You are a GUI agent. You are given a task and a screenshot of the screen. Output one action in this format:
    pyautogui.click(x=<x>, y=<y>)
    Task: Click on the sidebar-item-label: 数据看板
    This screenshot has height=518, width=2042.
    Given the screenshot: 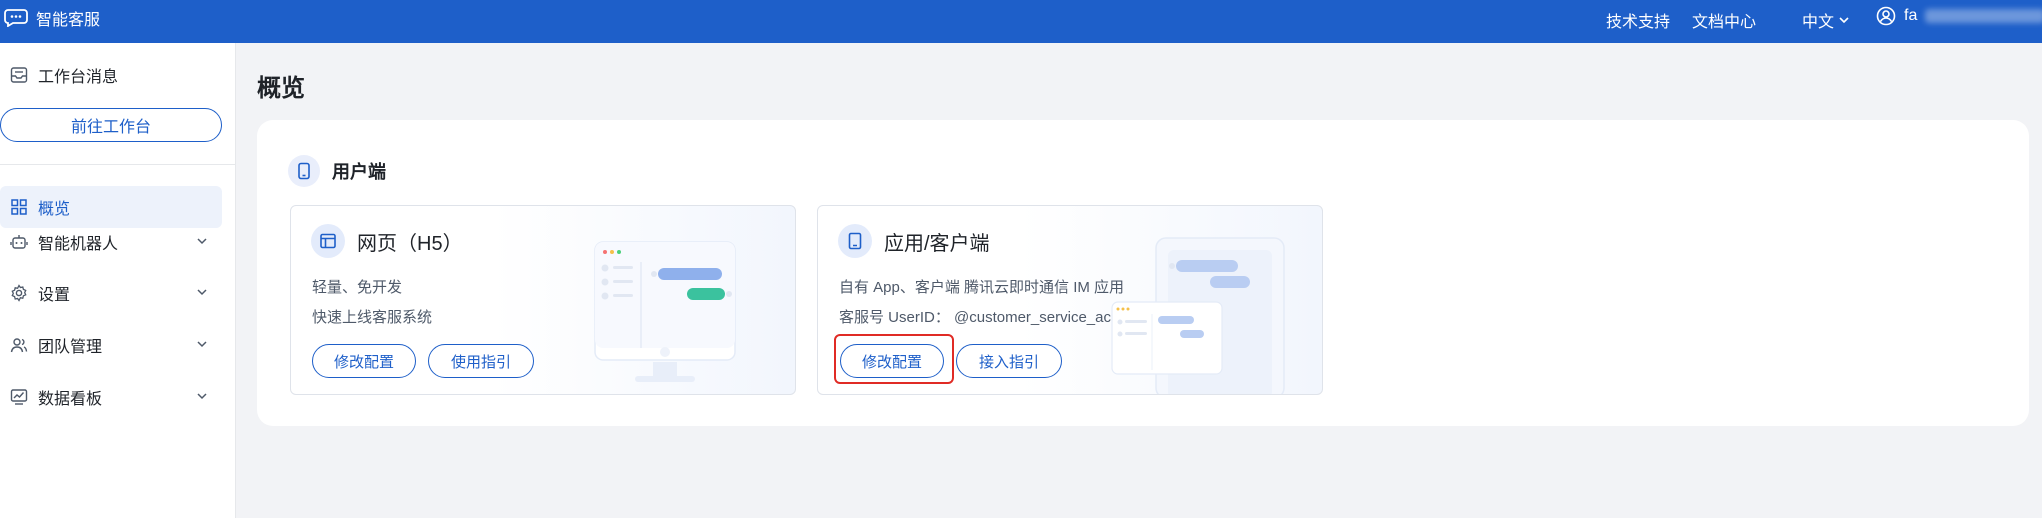 What is the action you would take?
    pyautogui.click(x=70, y=399)
    